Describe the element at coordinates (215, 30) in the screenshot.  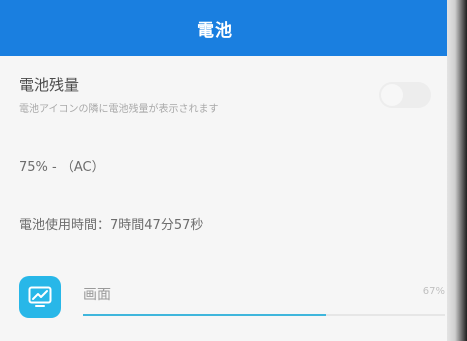
I see `page-title: 電池` at that location.